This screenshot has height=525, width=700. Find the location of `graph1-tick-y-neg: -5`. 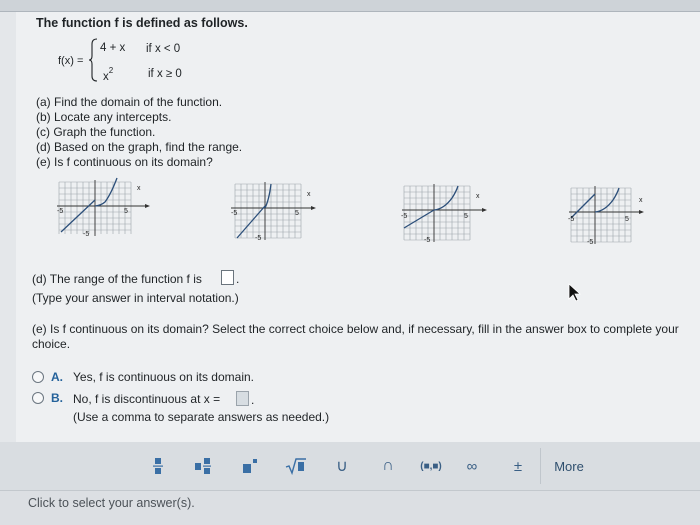

graph1-tick-y-neg: -5 is located at coordinates (86, 234).